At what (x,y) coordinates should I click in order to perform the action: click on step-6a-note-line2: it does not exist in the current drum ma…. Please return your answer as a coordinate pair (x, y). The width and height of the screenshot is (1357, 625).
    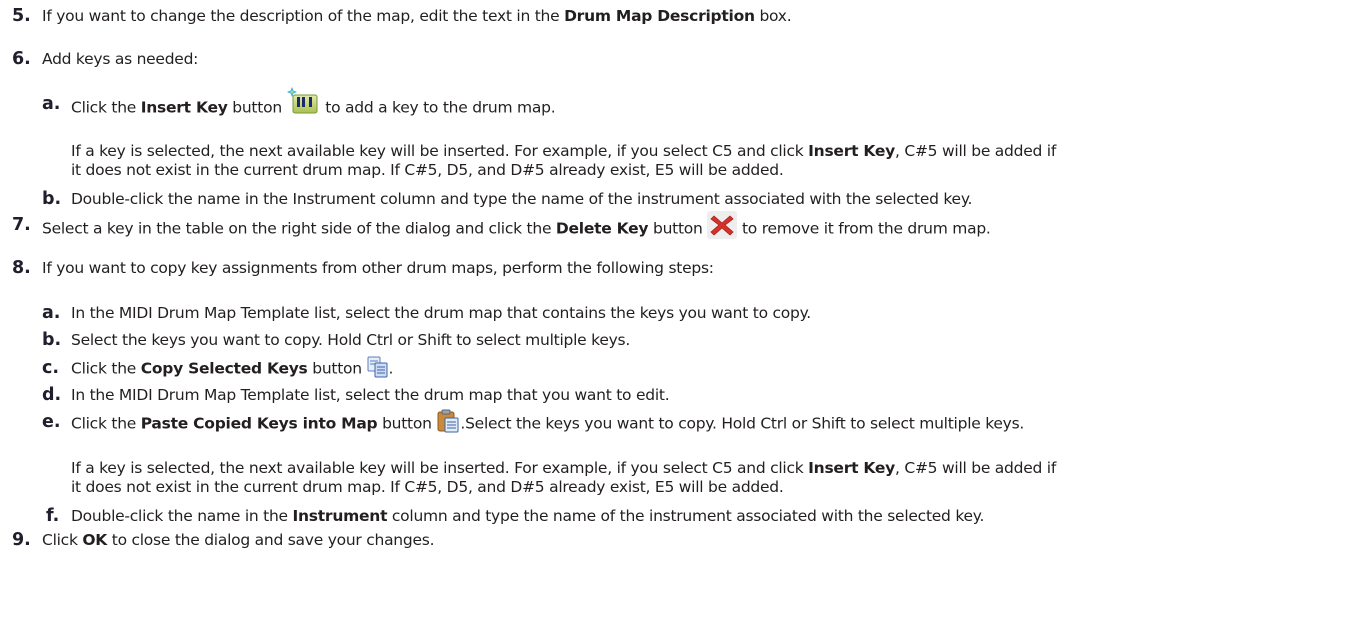
    Looking at the image, I should click on (427, 170).